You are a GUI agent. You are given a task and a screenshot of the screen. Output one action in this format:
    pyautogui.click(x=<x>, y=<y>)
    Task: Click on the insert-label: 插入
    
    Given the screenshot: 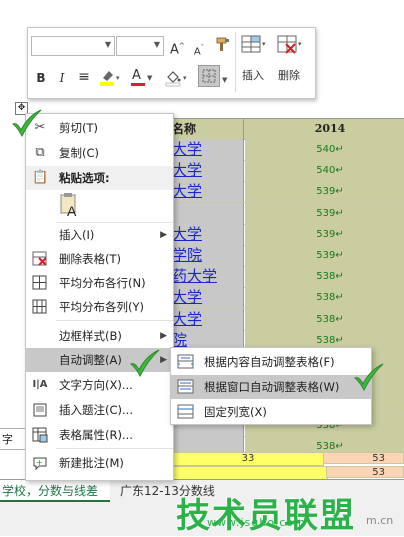 What is the action you would take?
    pyautogui.click(x=253, y=75)
    